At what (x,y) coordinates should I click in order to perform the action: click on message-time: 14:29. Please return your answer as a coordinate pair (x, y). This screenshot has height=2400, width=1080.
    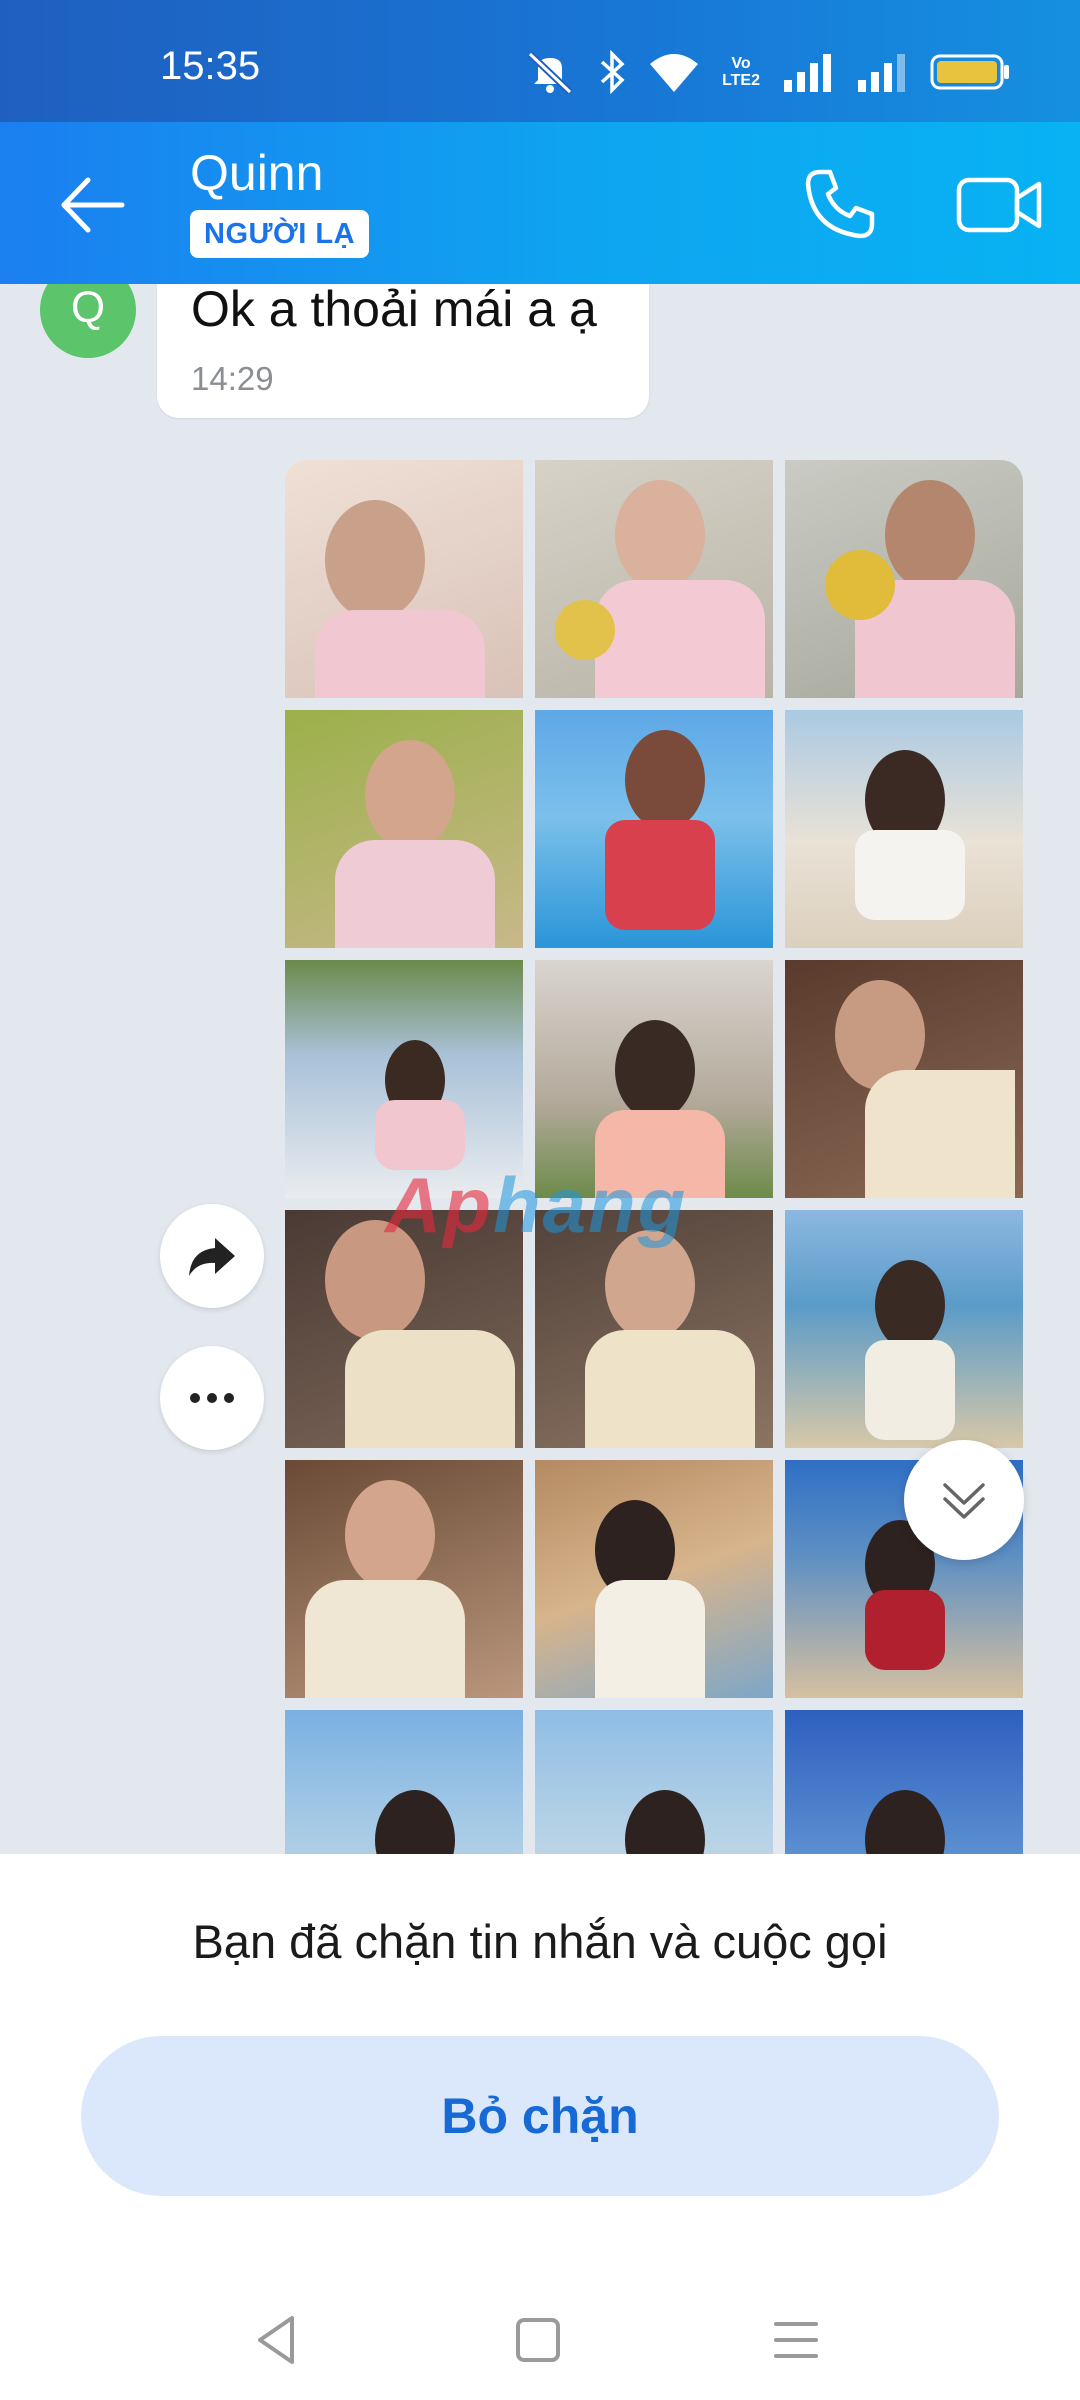
    Looking at the image, I should click on (232, 378).